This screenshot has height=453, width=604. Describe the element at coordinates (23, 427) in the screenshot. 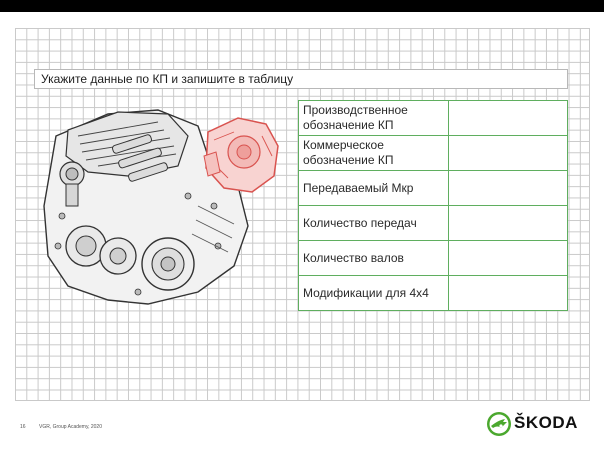

I see `page-number: 16` at that location.